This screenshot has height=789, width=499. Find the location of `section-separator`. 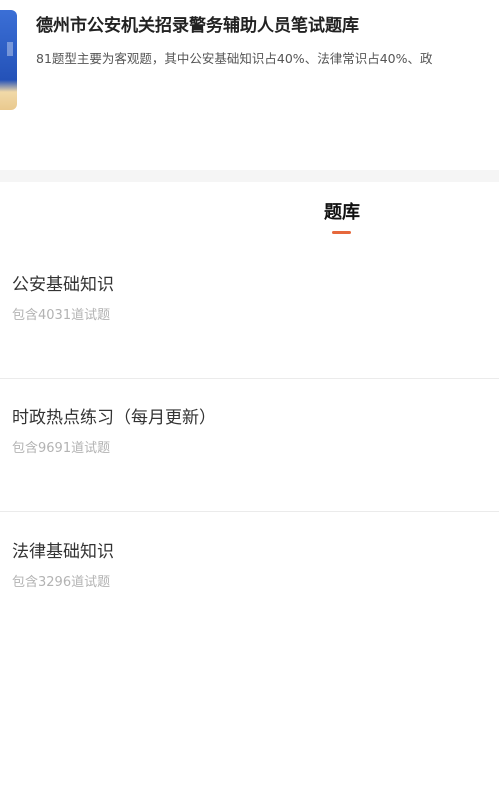

section-separator is located at coordinates (249, 176).